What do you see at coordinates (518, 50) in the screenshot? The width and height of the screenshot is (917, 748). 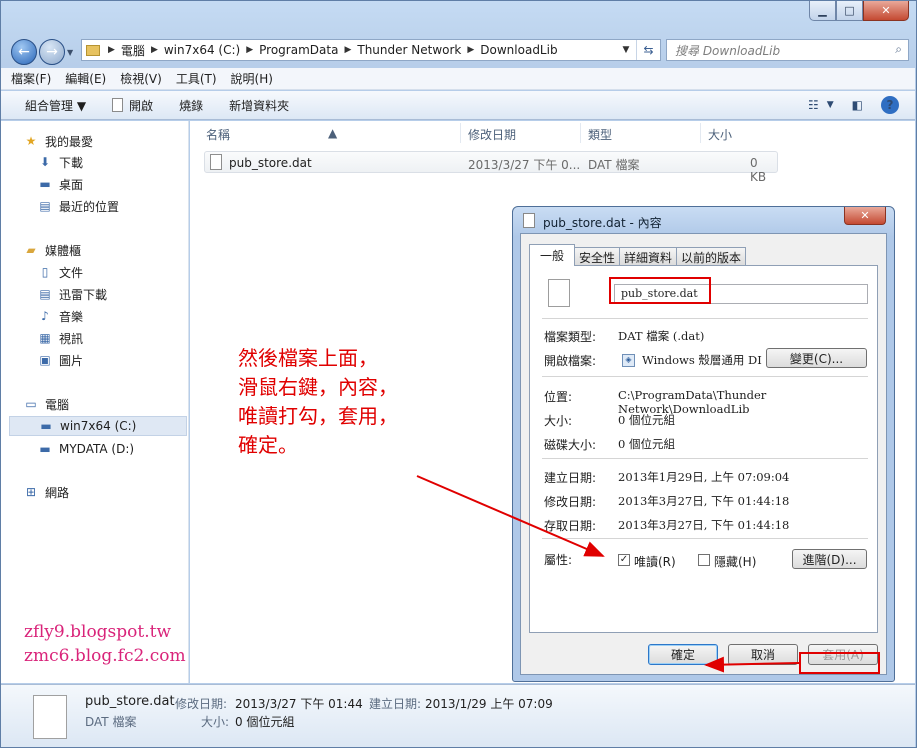 I see `breadcrumb-downloadlib: DownloadLib` at bounding box center [518, 50].